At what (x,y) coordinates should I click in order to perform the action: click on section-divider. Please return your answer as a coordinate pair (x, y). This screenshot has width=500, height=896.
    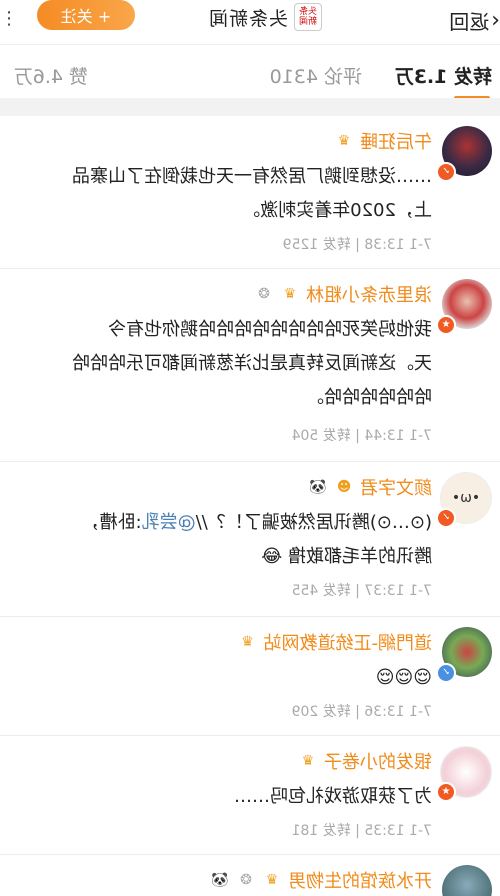
    Looking at the image, I should click on (250, 107).